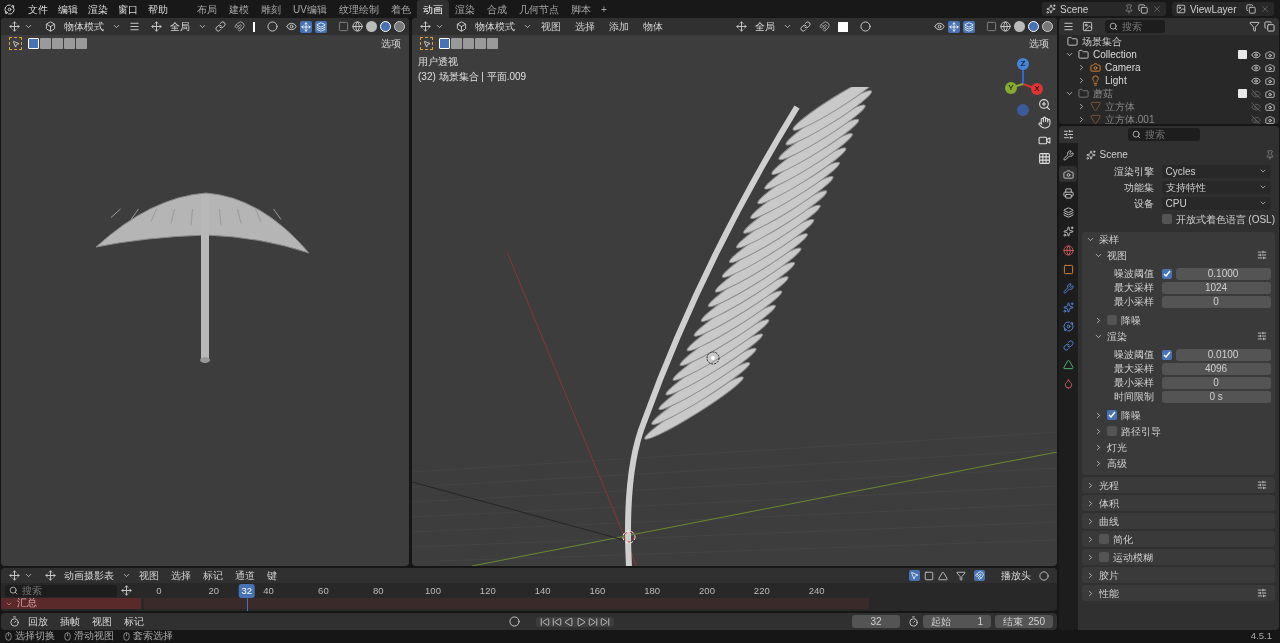  I want to click on workspace-tab: 建模, so click(239, 9).